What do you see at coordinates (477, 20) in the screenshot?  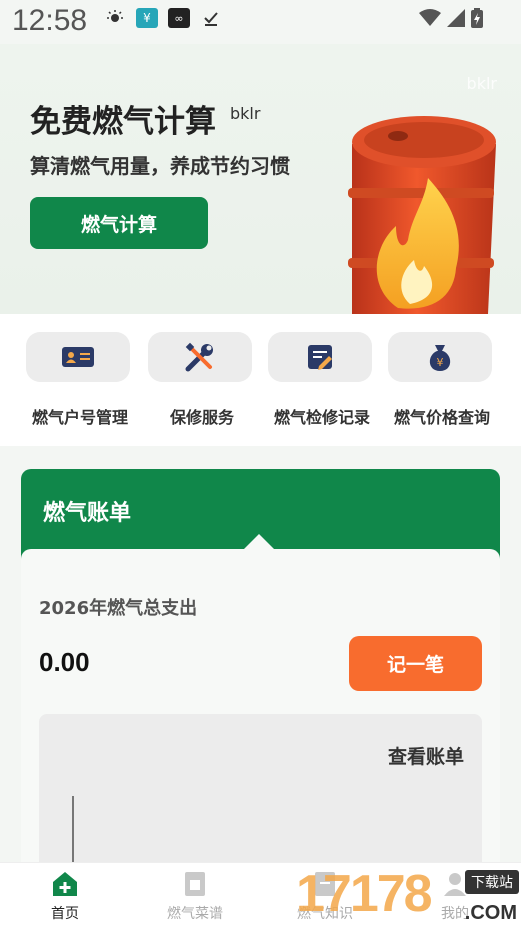 I see `battery-icon` at bounding box center [477, 20].